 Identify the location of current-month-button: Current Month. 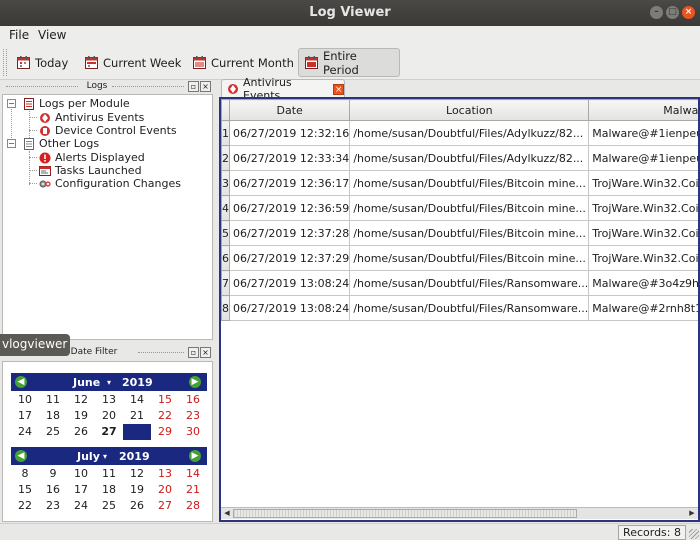
(243, 62).